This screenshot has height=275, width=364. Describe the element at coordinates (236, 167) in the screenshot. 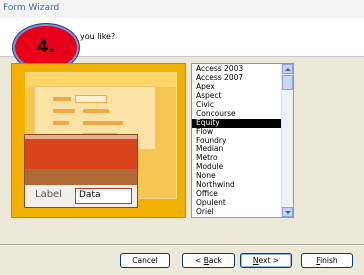

I see `style-list-item: Module` at that location.